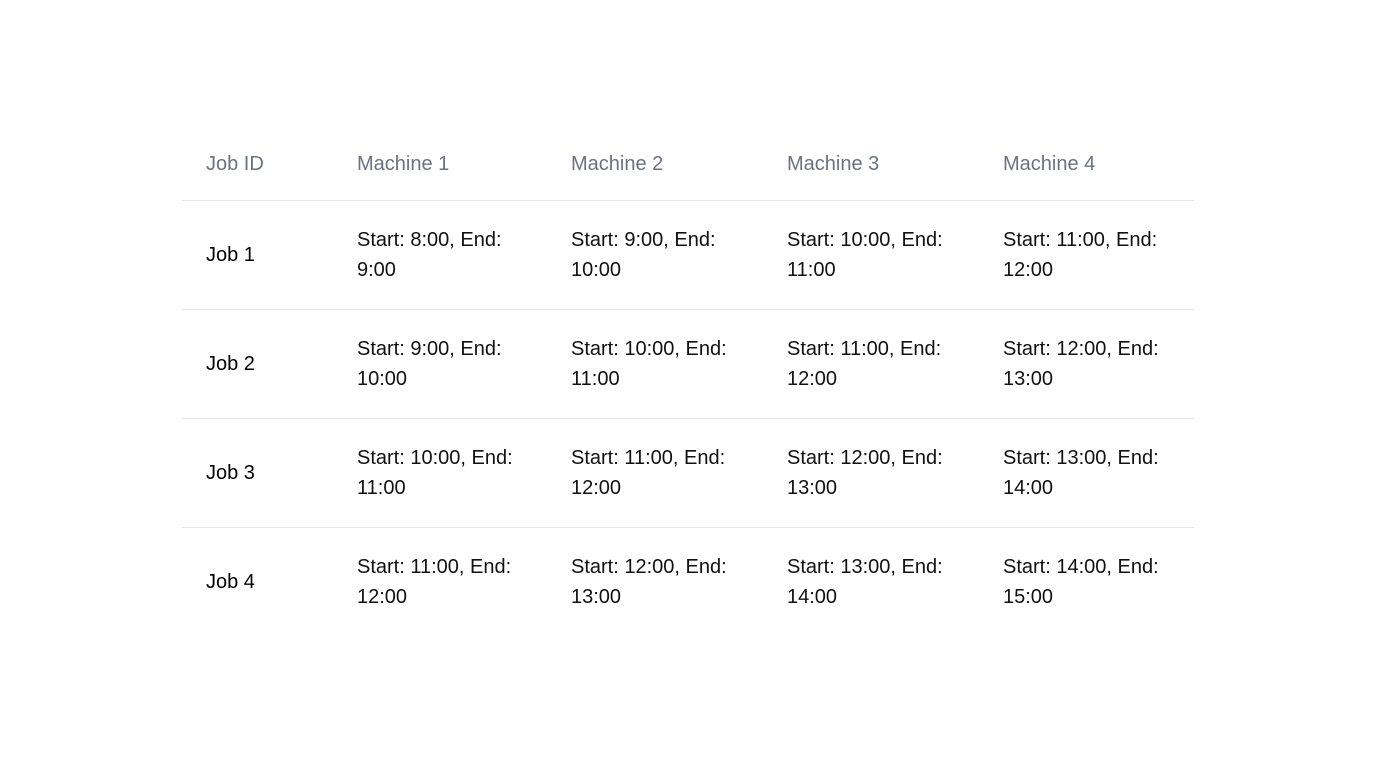  Describe the element at coordinates (1086, 164) in the screenshot. I see `column-header-machine-4: Machine 4` at that location.